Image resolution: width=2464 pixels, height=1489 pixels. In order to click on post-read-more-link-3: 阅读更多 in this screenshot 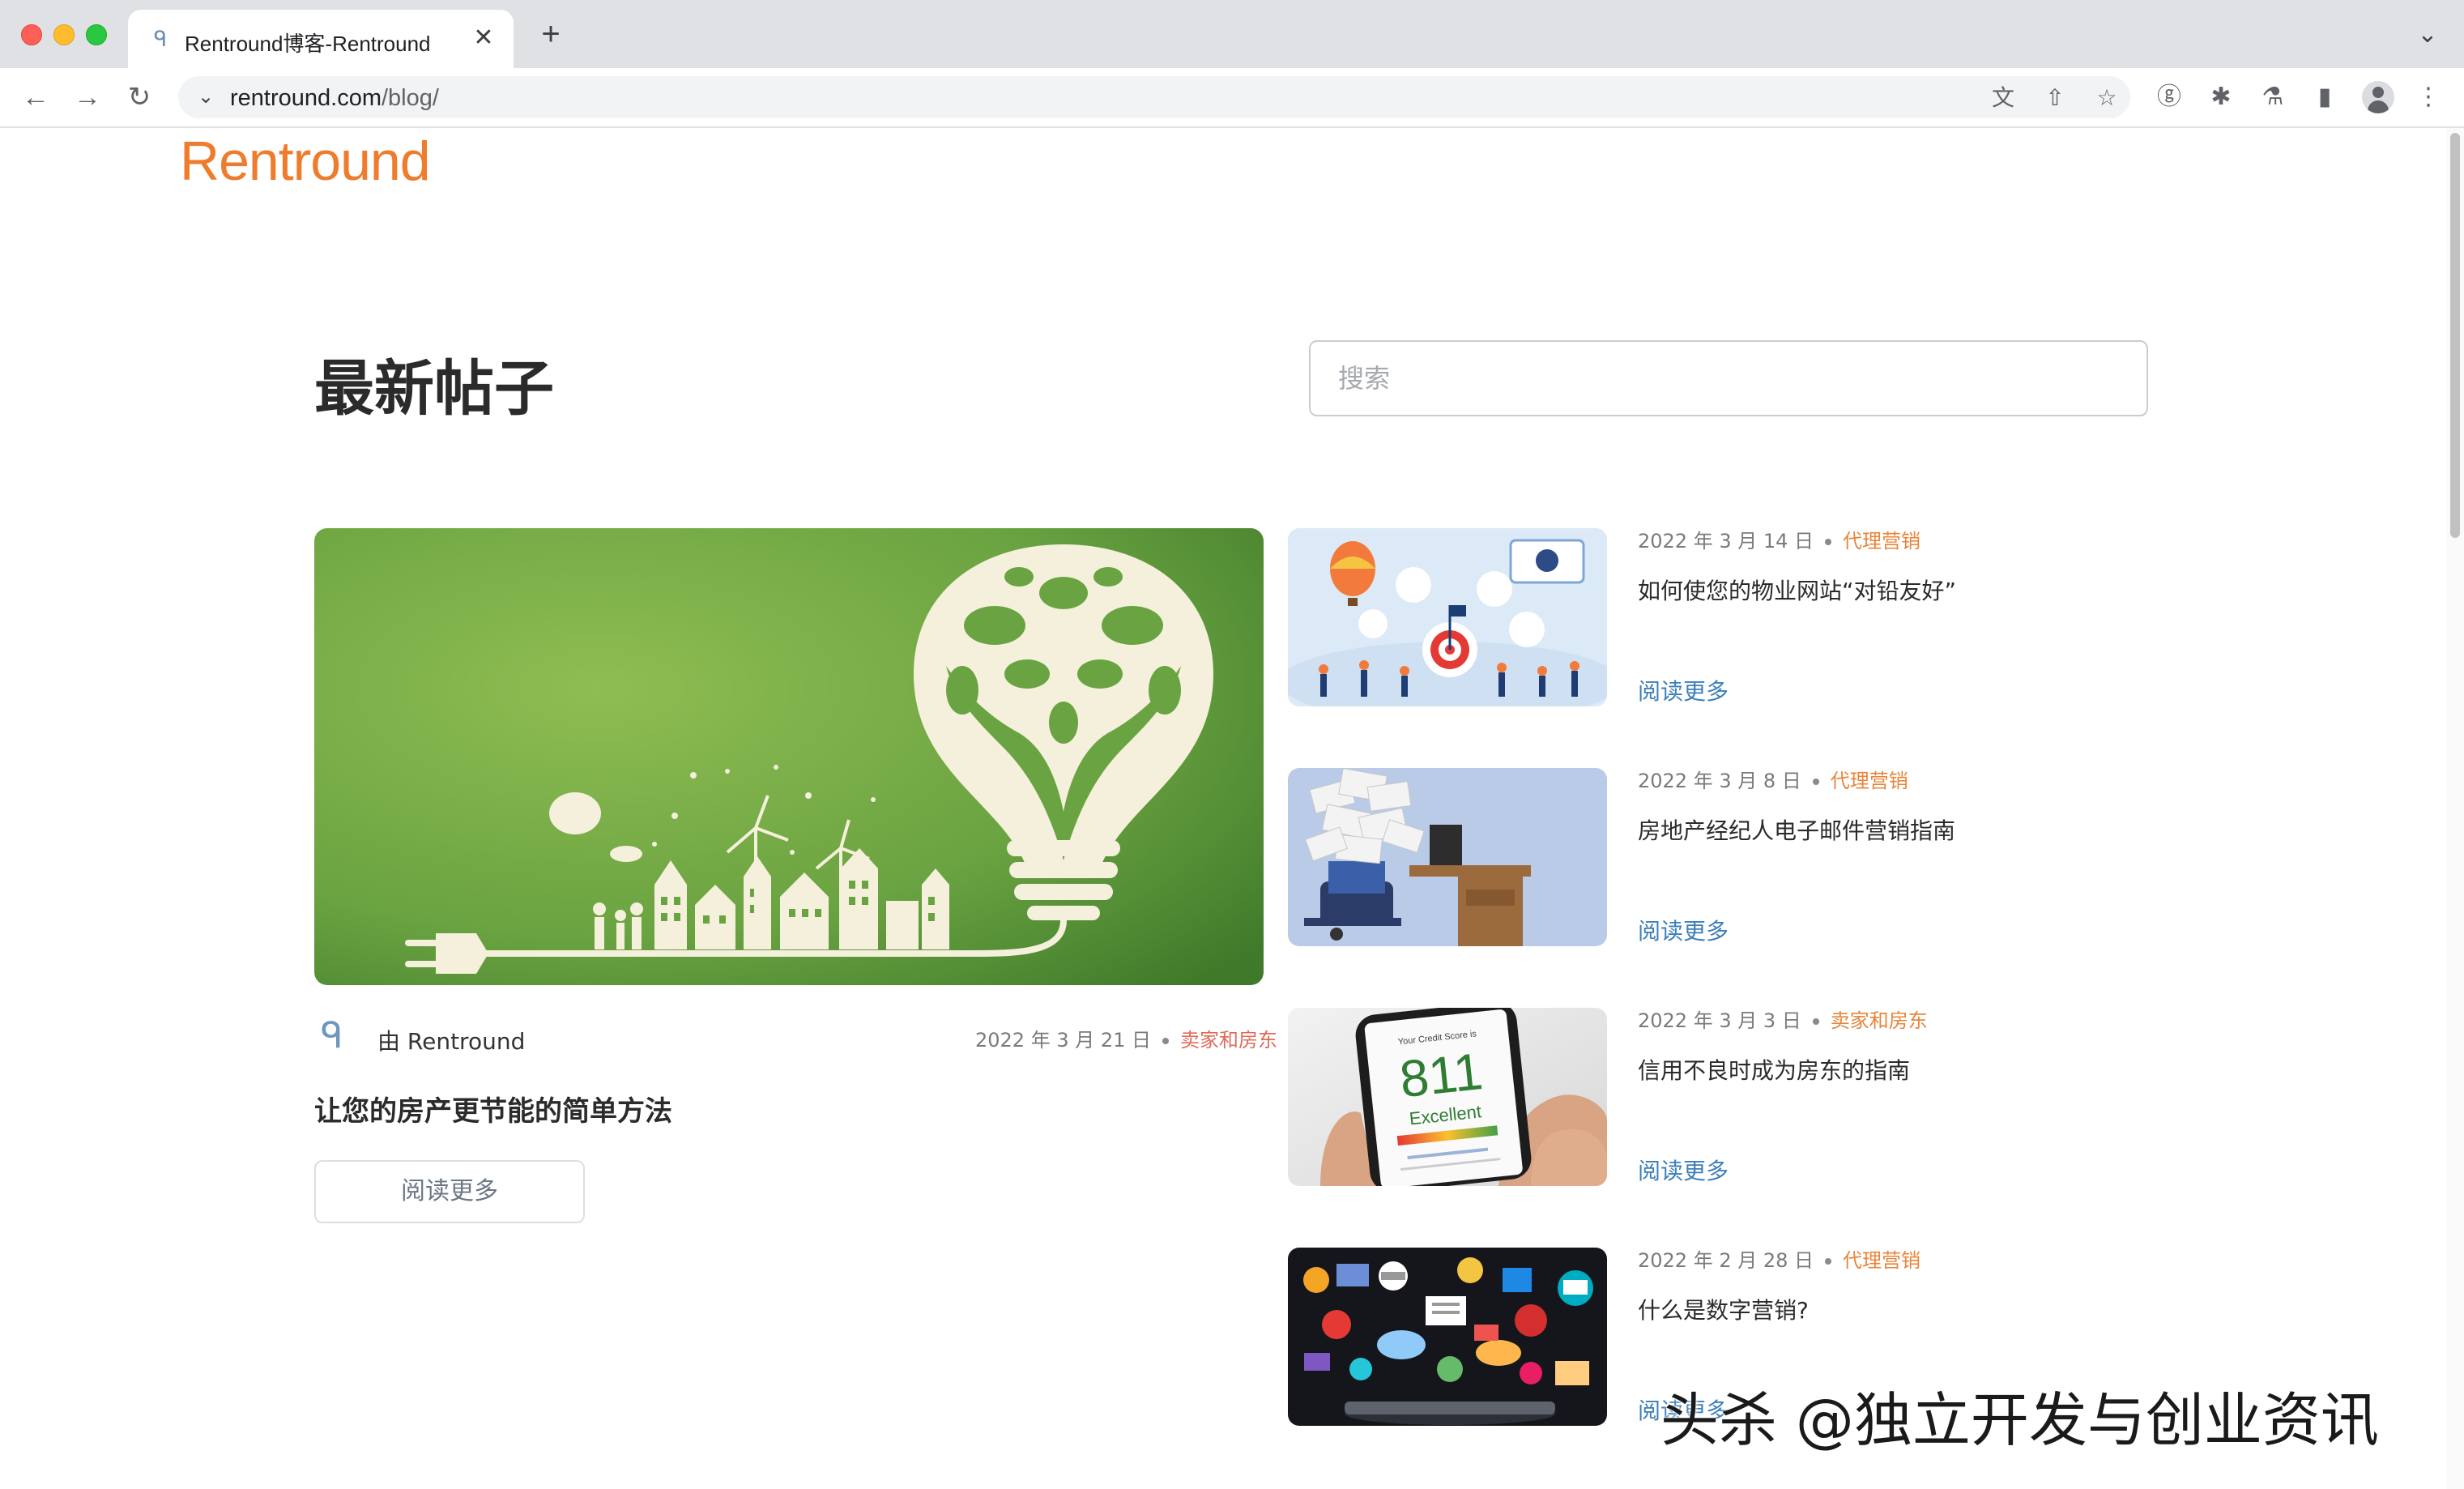, I will do `click(1684, 1170)`.